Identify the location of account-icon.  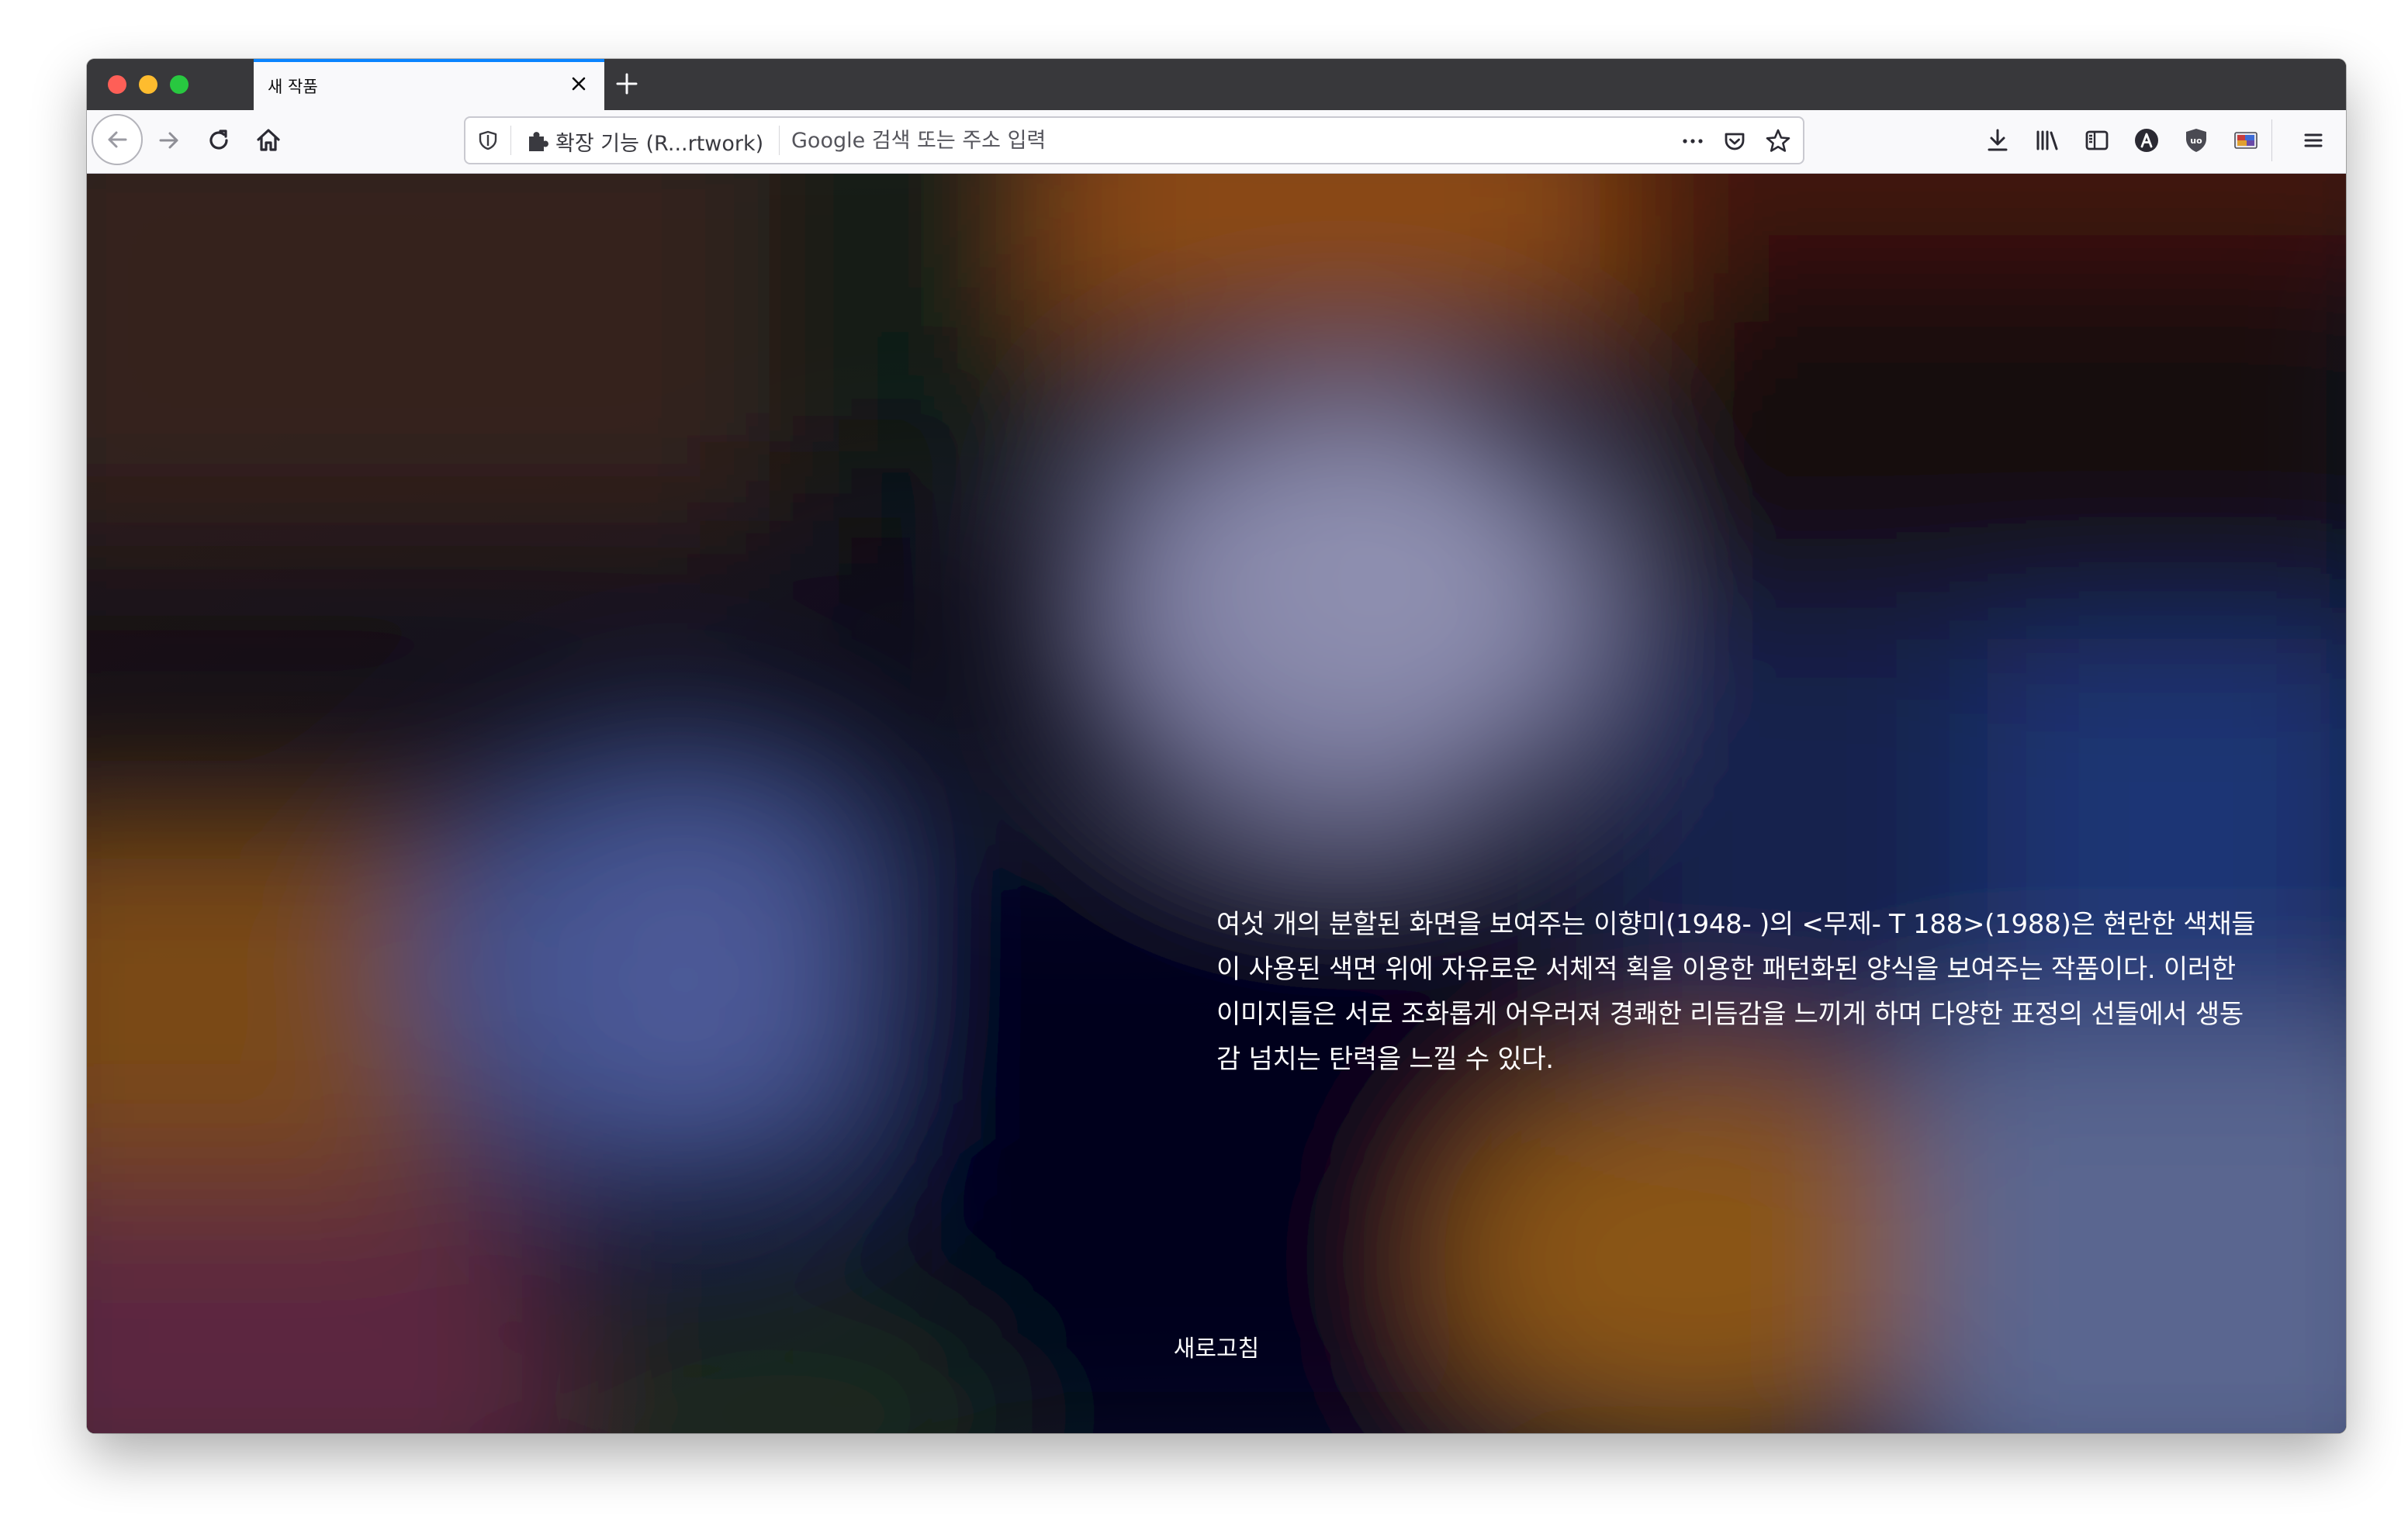
(2146, 140).